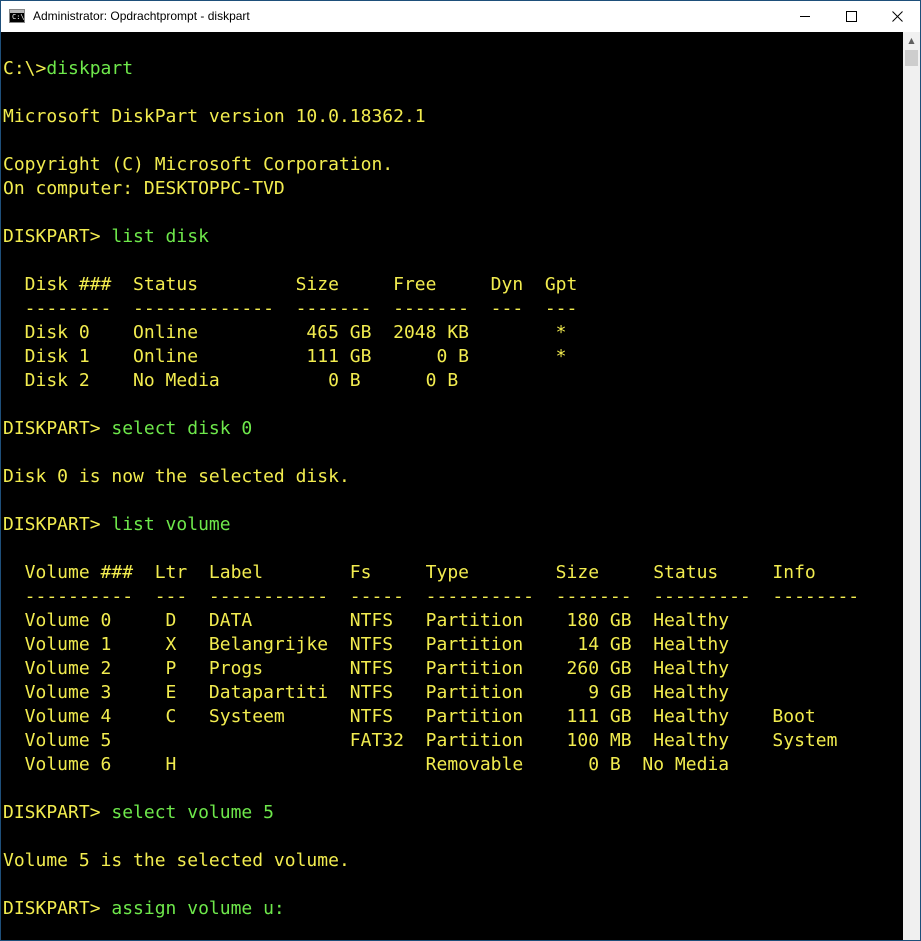  I want to click on console-line: Disk 1 Online 111 GB 0 B *, so click(431, 357).